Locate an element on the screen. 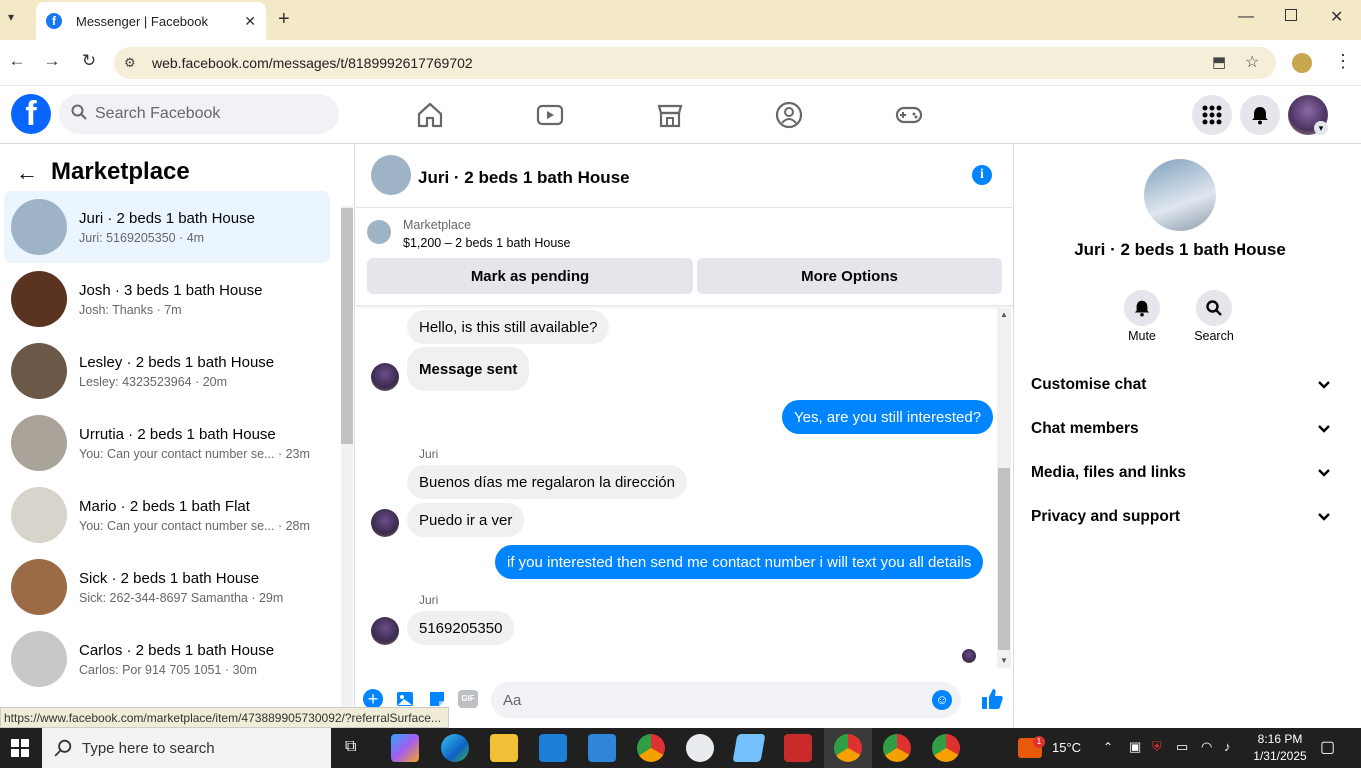 The height and width of the screenshot is (768, 1361). account-chevron-icon: ▾ is located at coordinates (1321, 128).